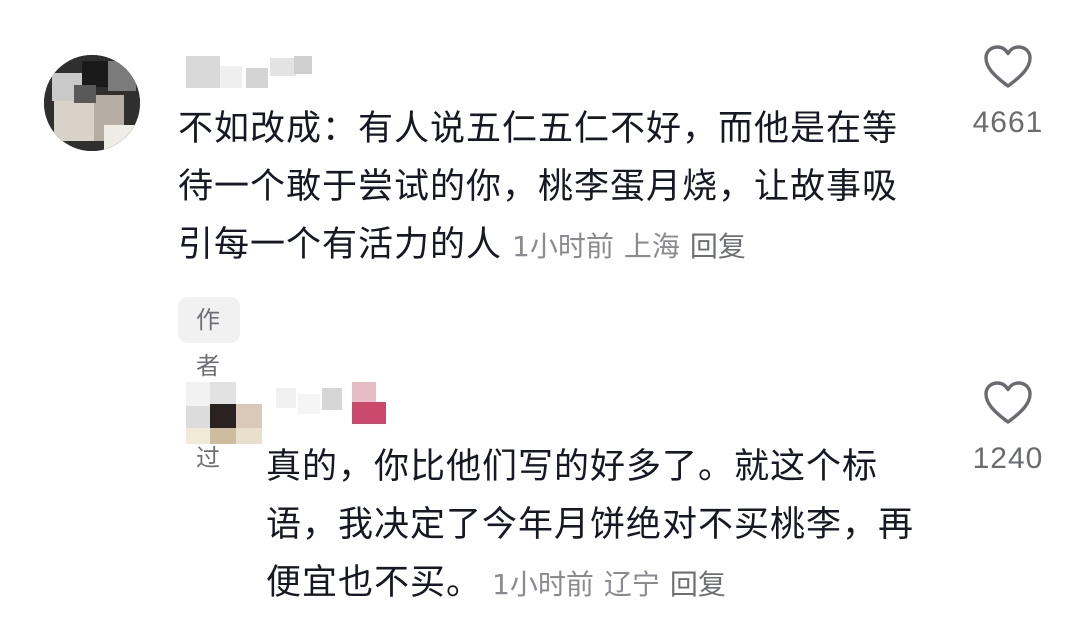  I want to click on author-liked-badge: 作者赞过, so click(209, 384).